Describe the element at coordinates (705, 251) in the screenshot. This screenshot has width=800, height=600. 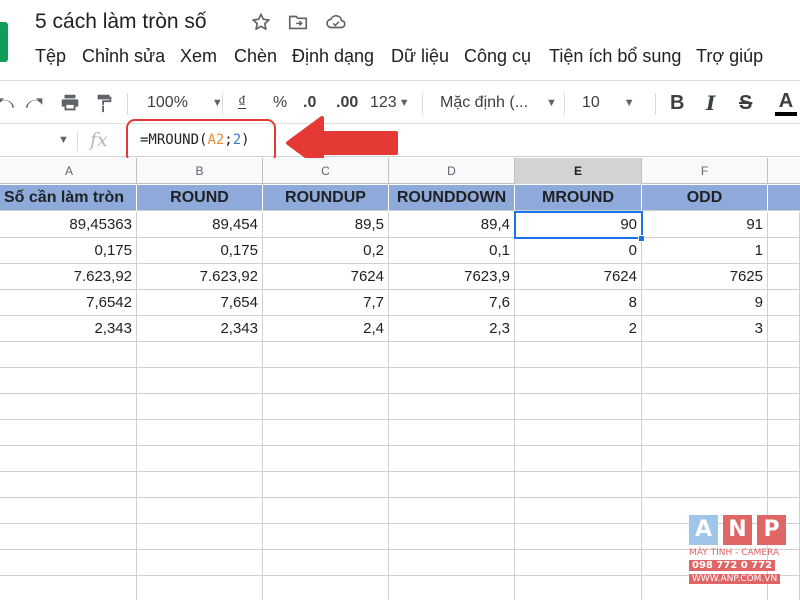
I see `table-cell: 1` at that location.